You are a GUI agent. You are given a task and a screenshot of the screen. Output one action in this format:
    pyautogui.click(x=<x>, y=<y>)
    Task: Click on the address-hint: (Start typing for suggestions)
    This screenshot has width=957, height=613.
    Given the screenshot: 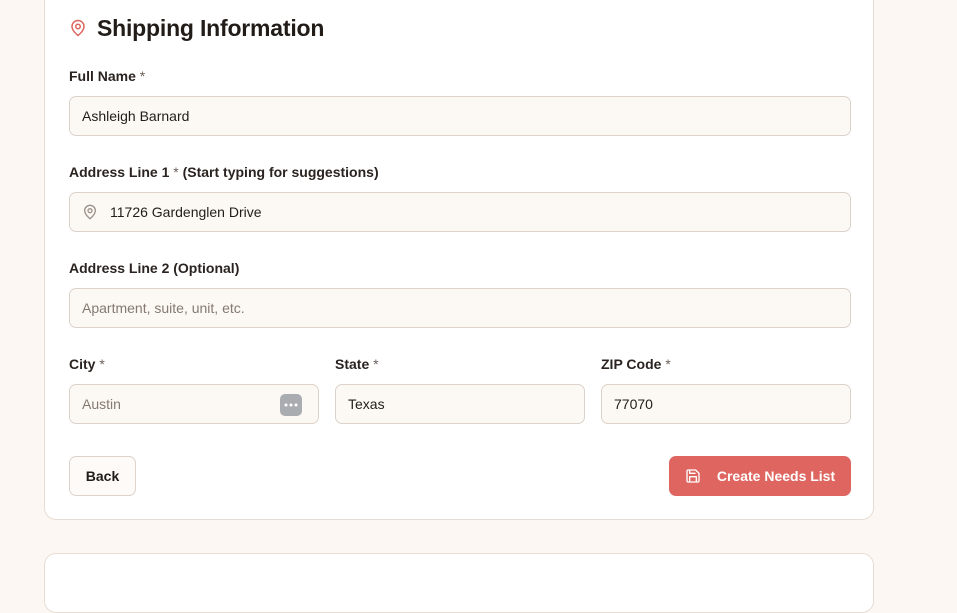 What is the action you would take?
    pyautogui.click(x=280, y=172)
    